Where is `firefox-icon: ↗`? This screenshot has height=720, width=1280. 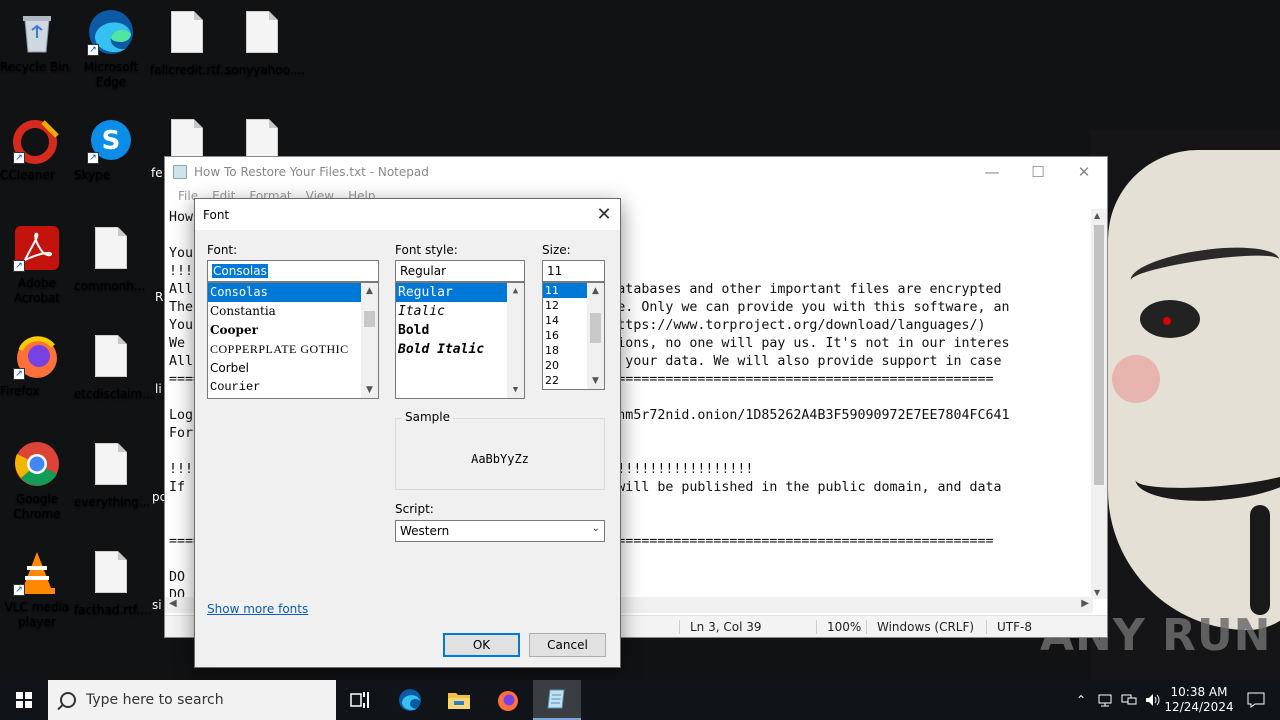
firefox-icon: ↗ is located at coordinates (37, 356).